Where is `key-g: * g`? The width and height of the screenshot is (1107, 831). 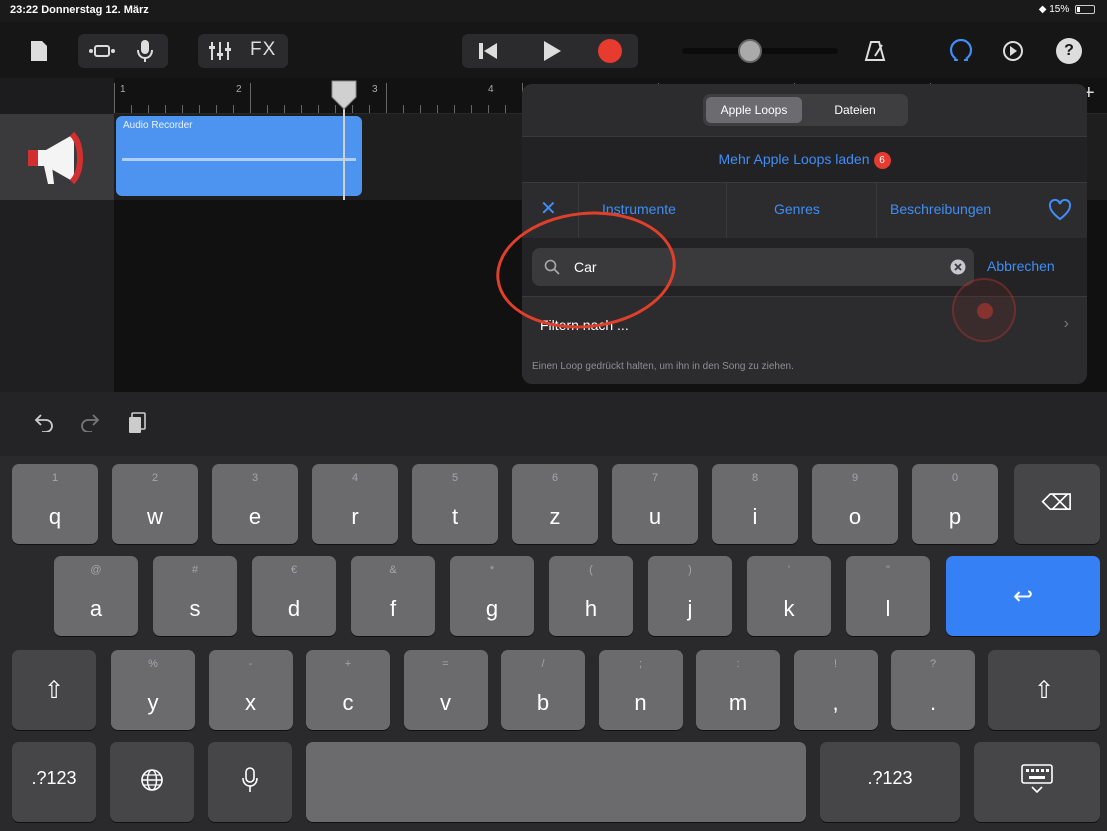 key-g: * g is located at coordinates (492, 596).